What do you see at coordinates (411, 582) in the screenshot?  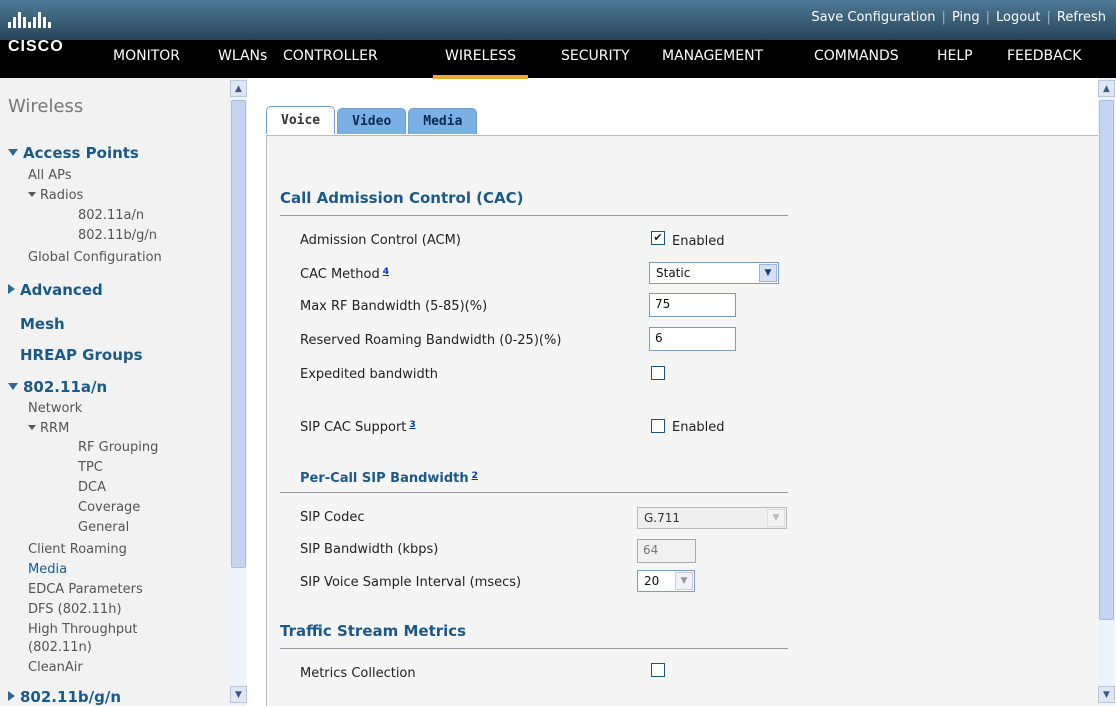 I see `sip-voice-sample-interval-label: SIP Voice Sample Interval (msecs)` at bounding box center [411, 582].